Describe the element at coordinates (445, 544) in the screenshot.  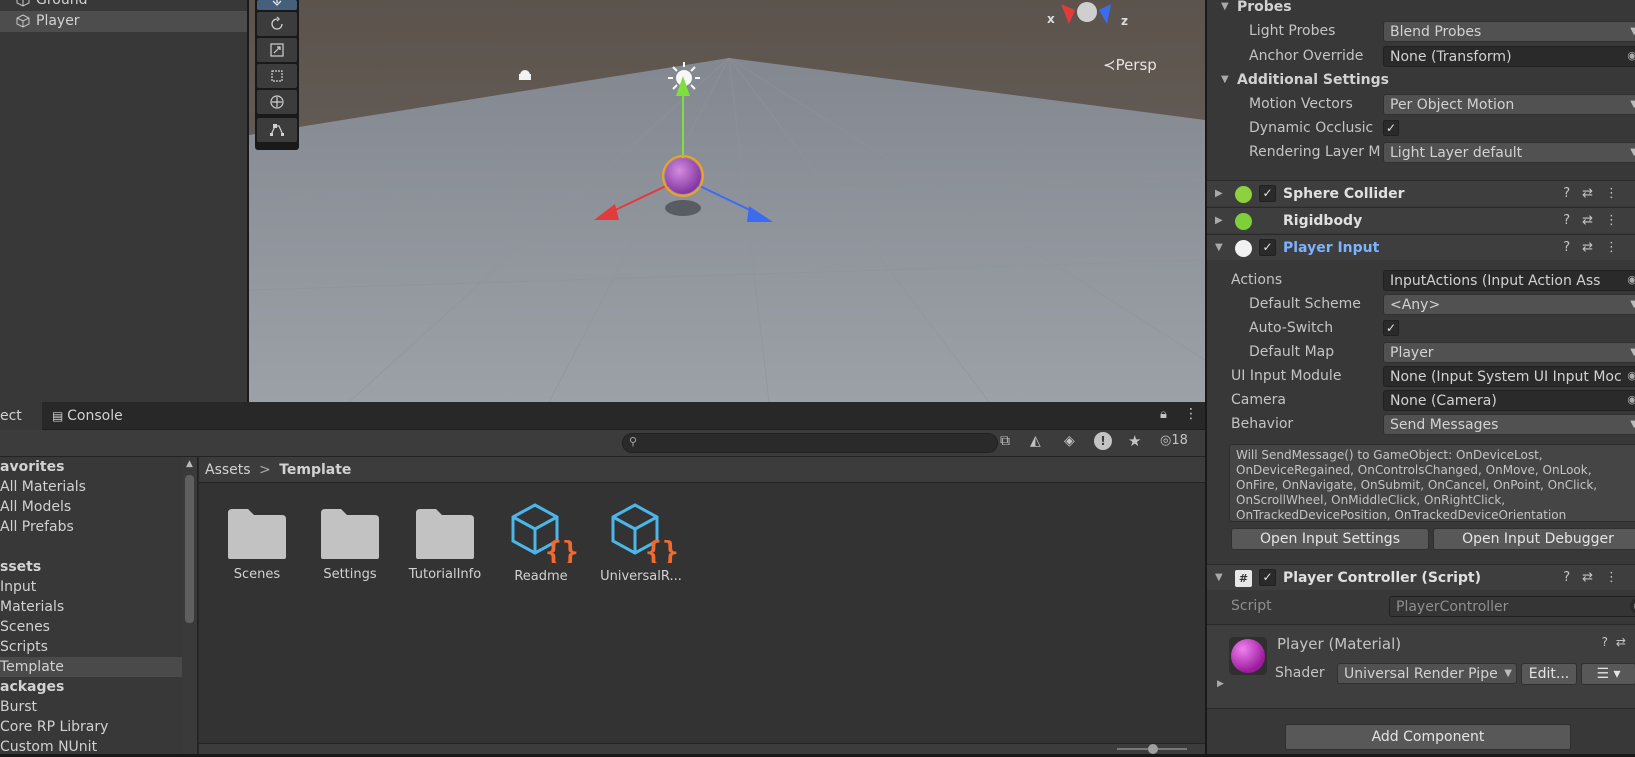
I see `asset-tutorialinfo-folder: TutorialInfo` at that location.